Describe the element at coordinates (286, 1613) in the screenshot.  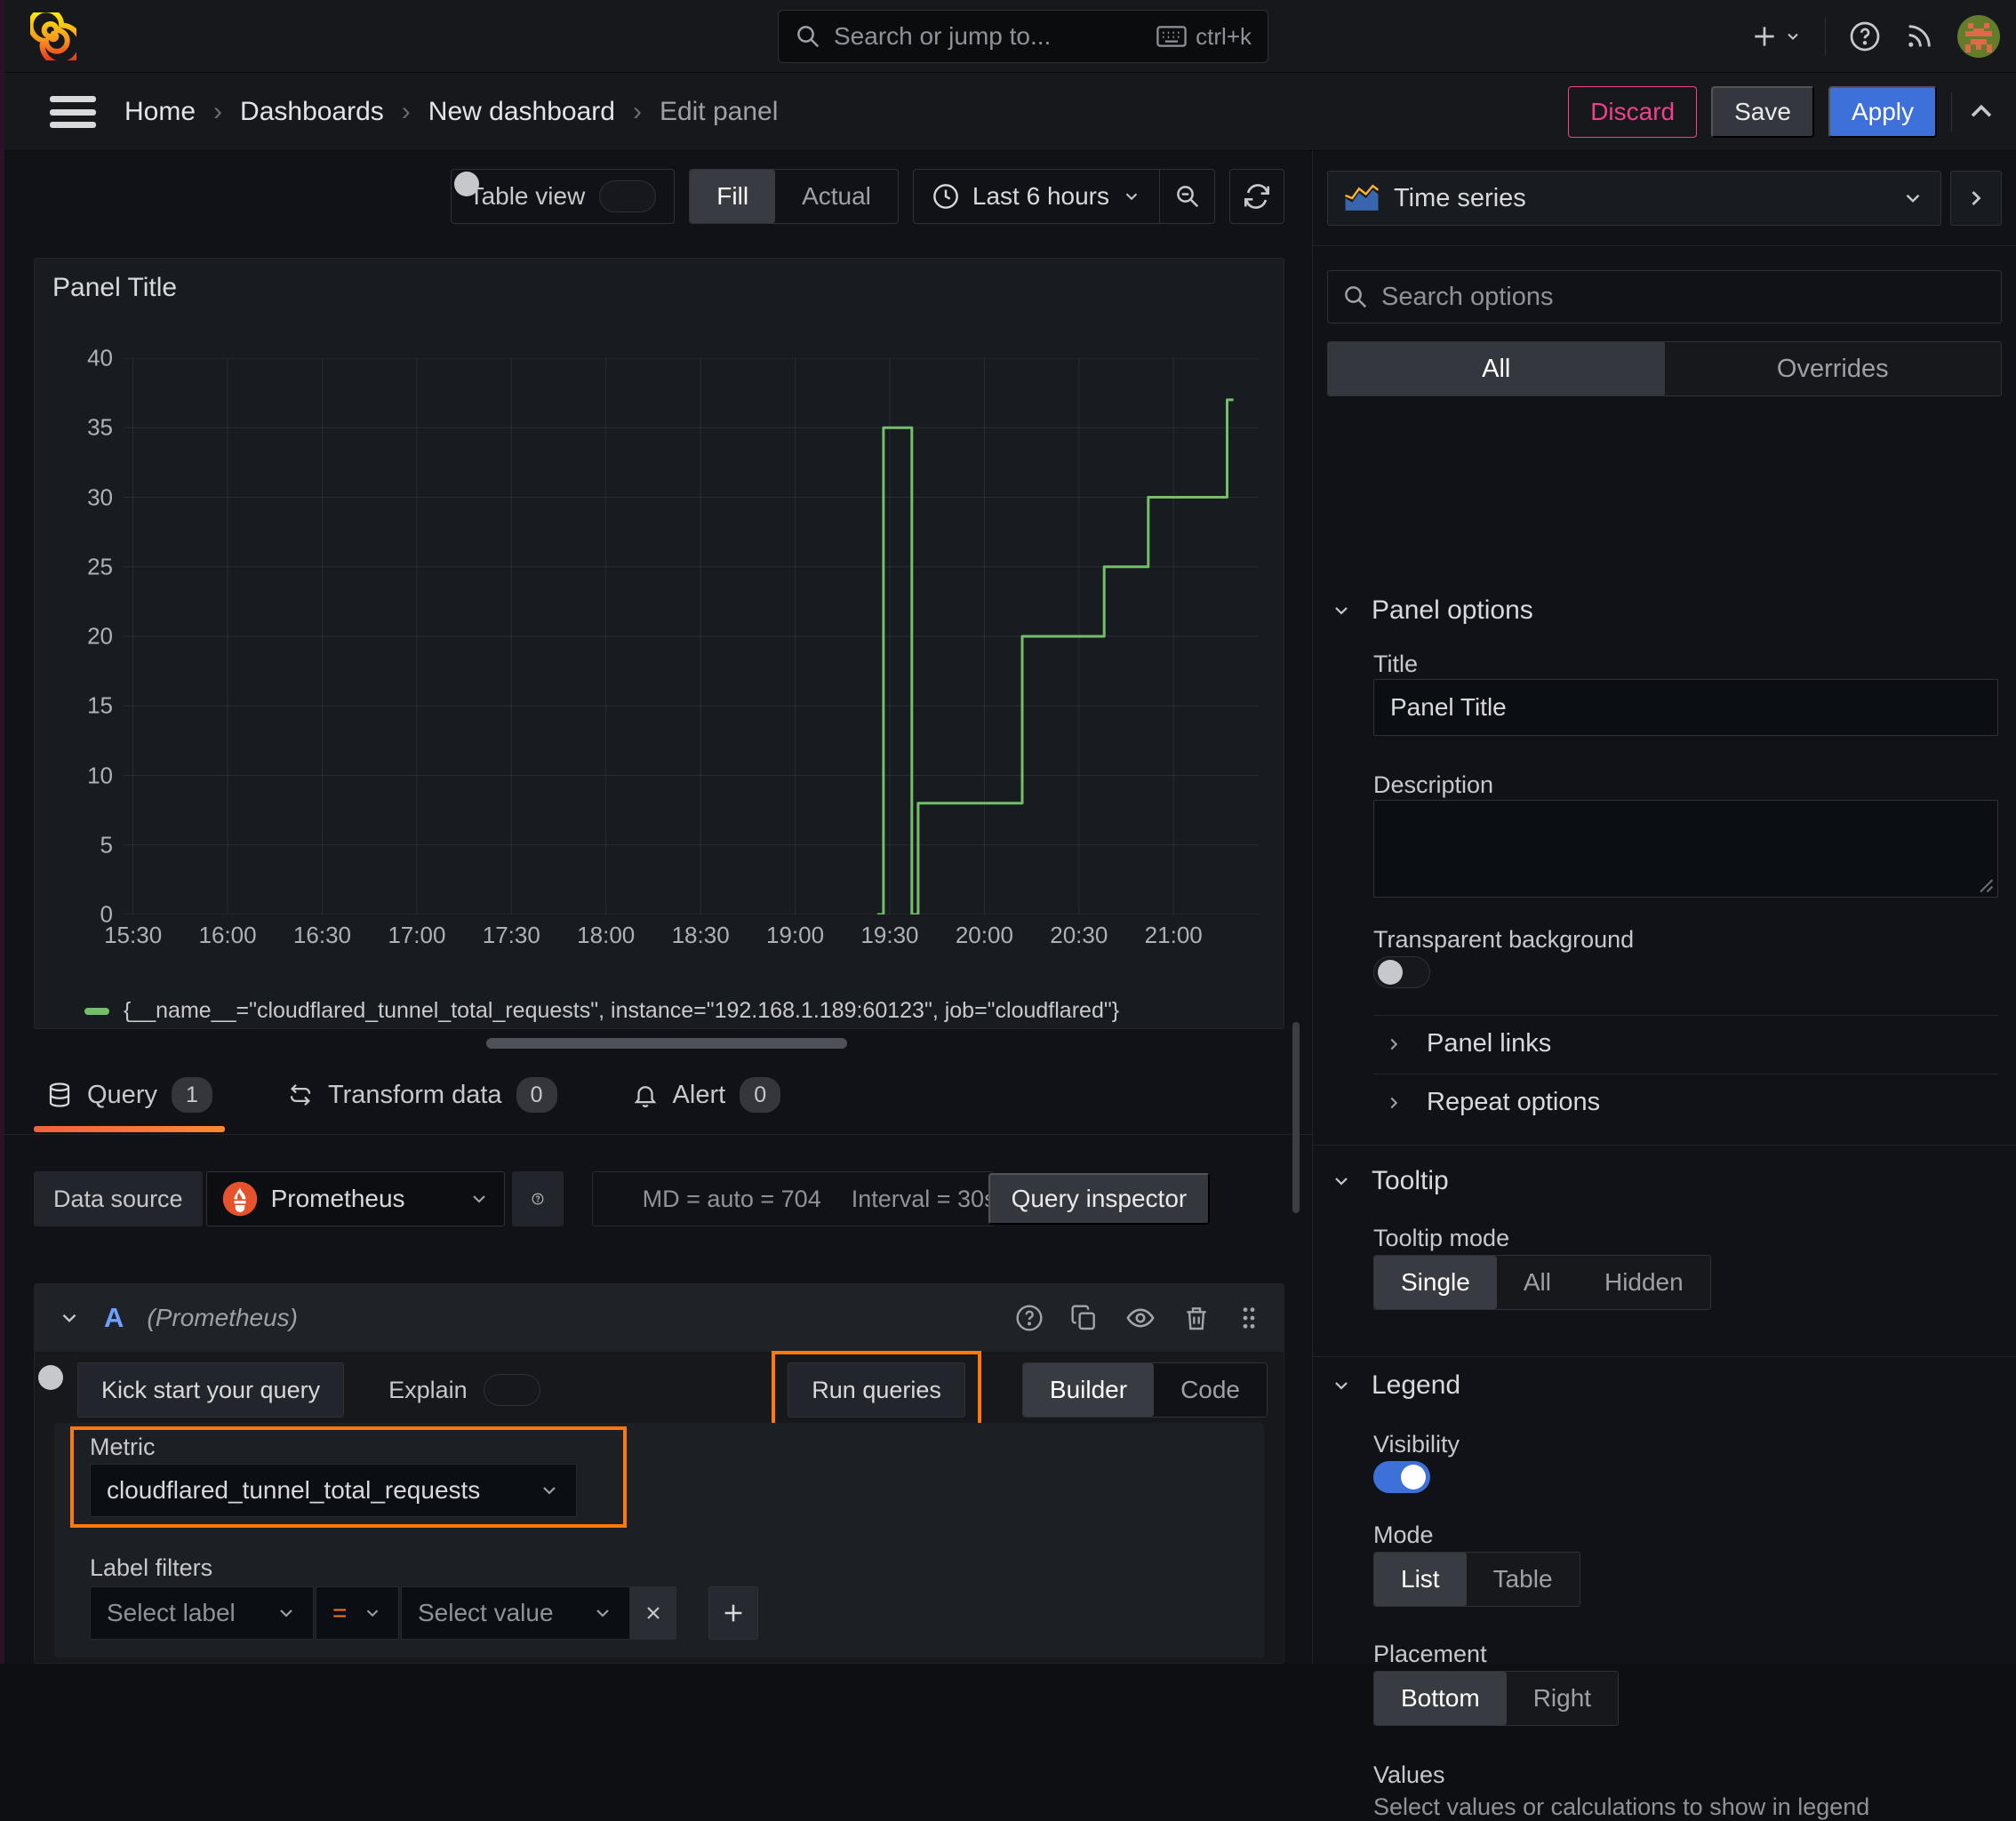
I see `chevron-down-icon` at that location.